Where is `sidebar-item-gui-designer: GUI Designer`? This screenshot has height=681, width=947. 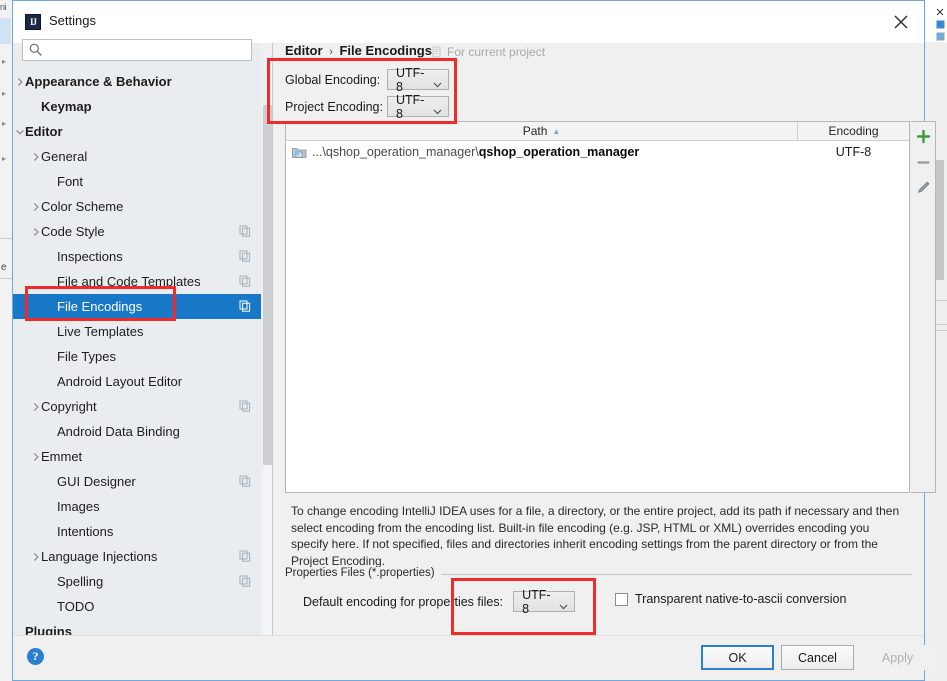 sidebar-item-gui-designer: GUI Designer is located at coordinates (137, 481).